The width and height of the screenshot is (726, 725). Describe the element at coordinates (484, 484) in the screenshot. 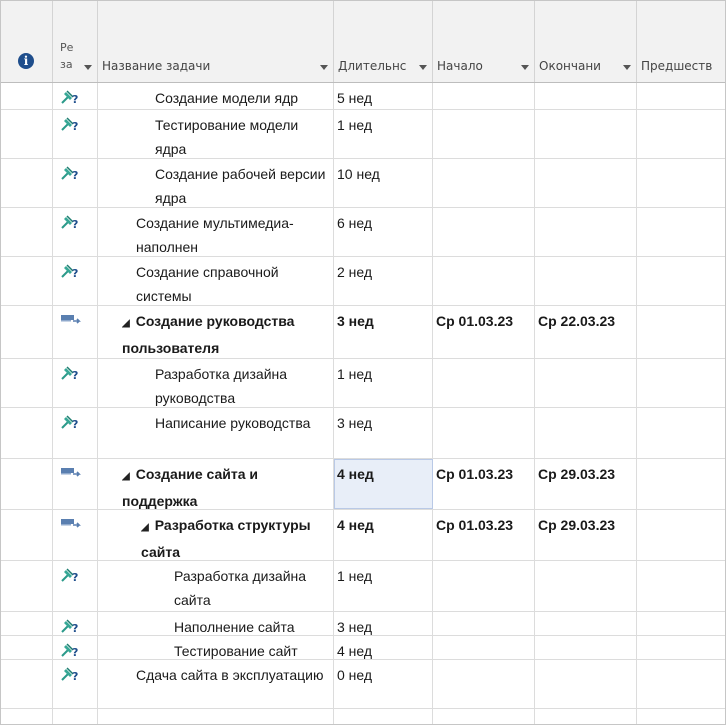

I see `start-cell: Ср 01.03.23` at that location.